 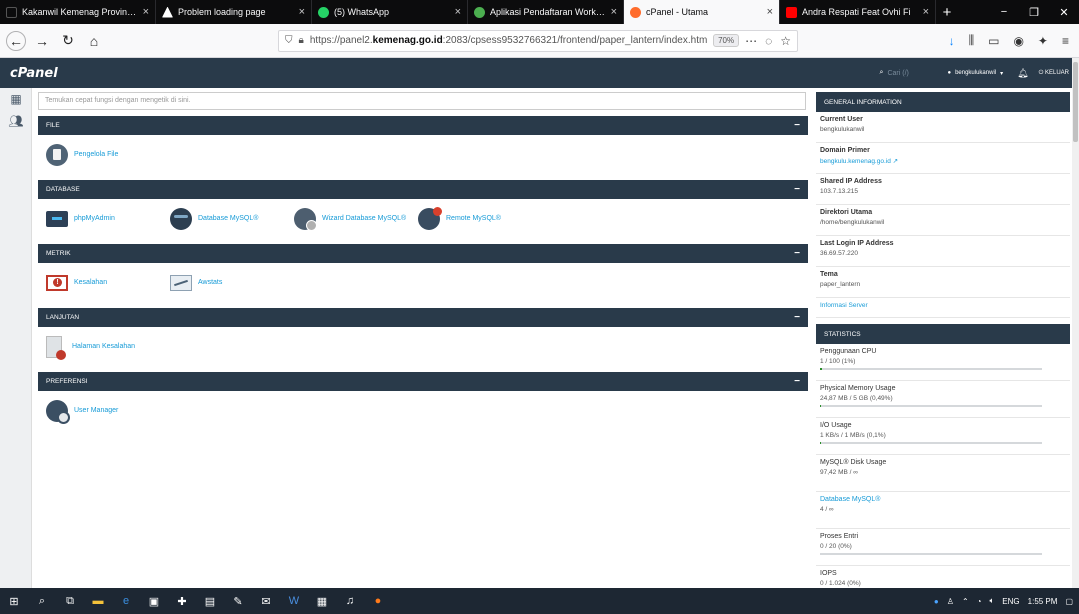 I want to click on zoom-level: 70%, so click(x=726, y=40).